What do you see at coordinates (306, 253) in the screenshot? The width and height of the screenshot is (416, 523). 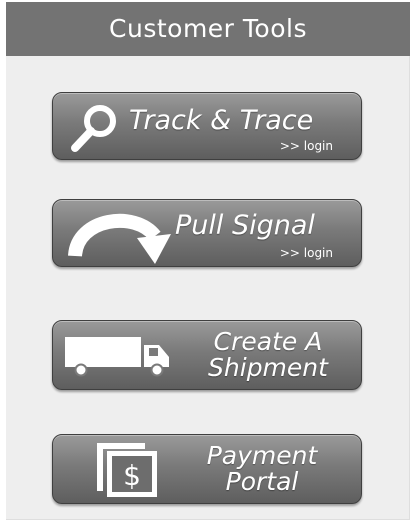 I see `pull-signal-login-link: >> login` at bounding box center [306, 253].